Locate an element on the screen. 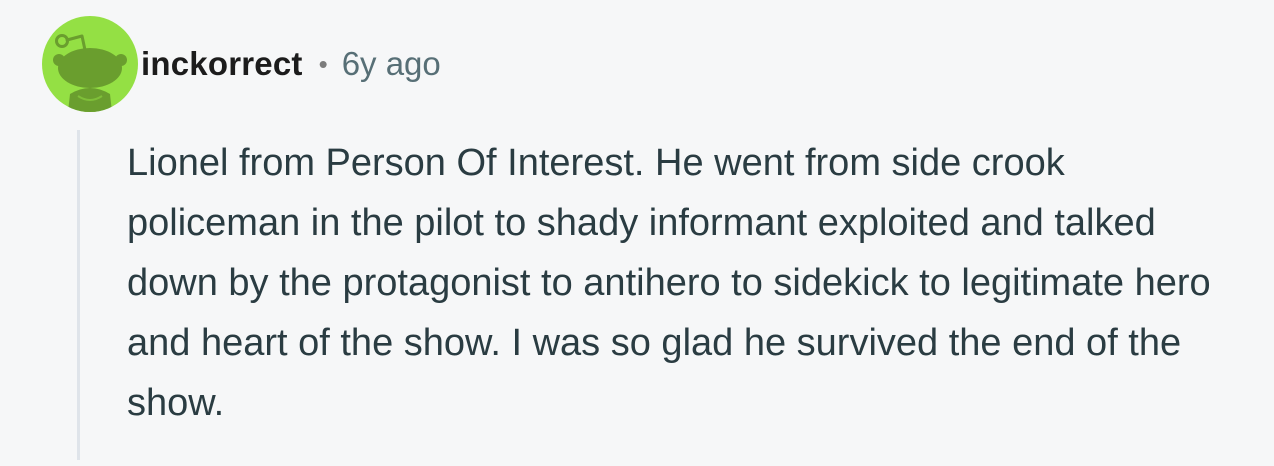  comment-header: inckorrect • 6y ago is located at coordinates (241, 64).